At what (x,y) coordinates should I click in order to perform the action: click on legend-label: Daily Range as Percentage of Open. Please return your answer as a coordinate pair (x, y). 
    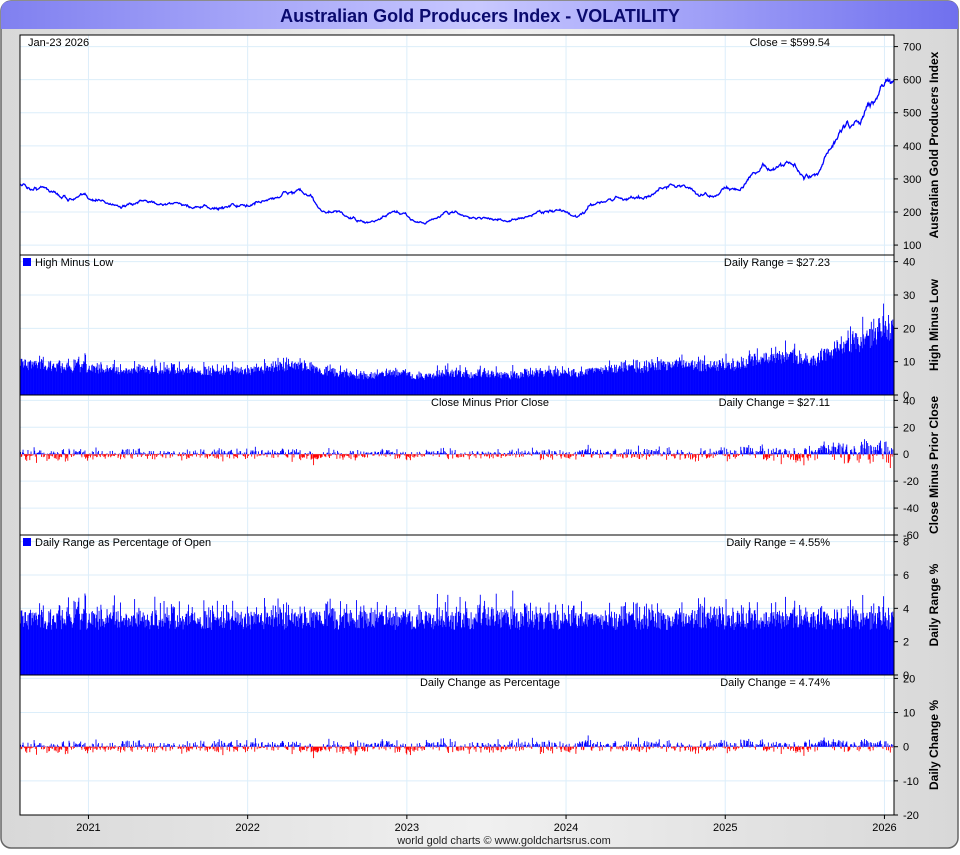
    Looking at the image, I should click on (123, 543).